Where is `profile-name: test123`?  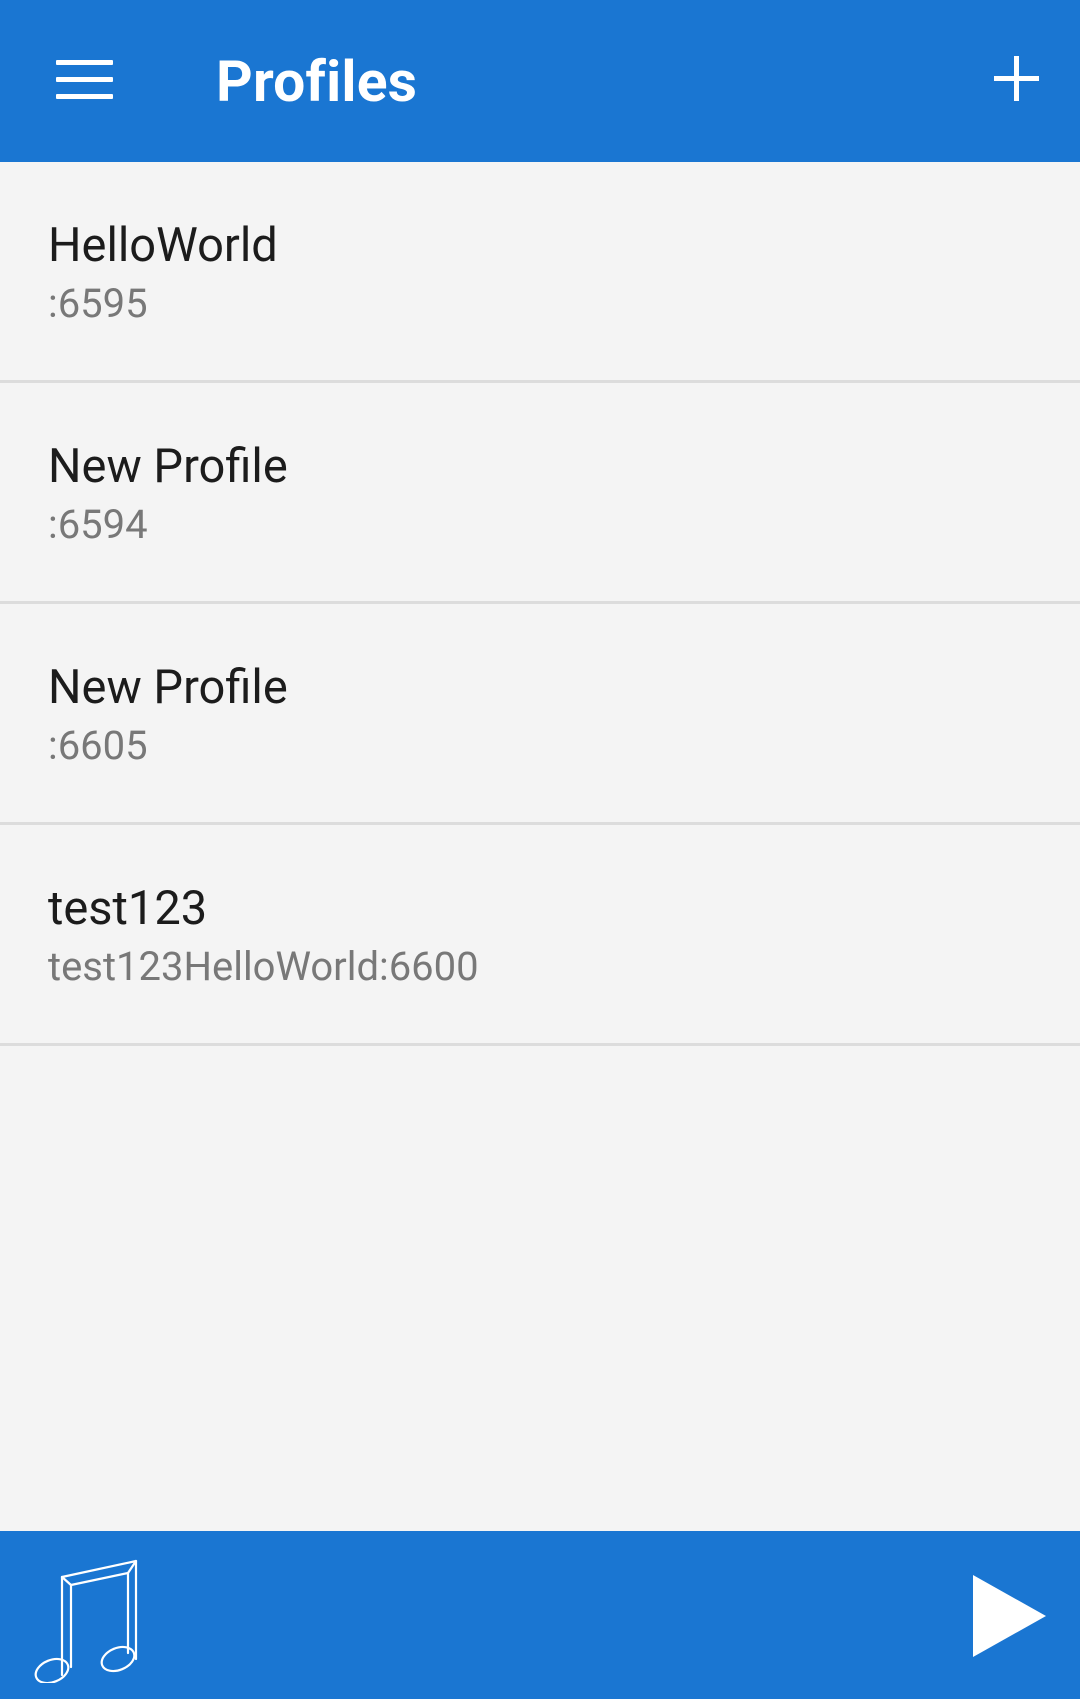
profile-name: test123 is located at coordinates (128, 908).